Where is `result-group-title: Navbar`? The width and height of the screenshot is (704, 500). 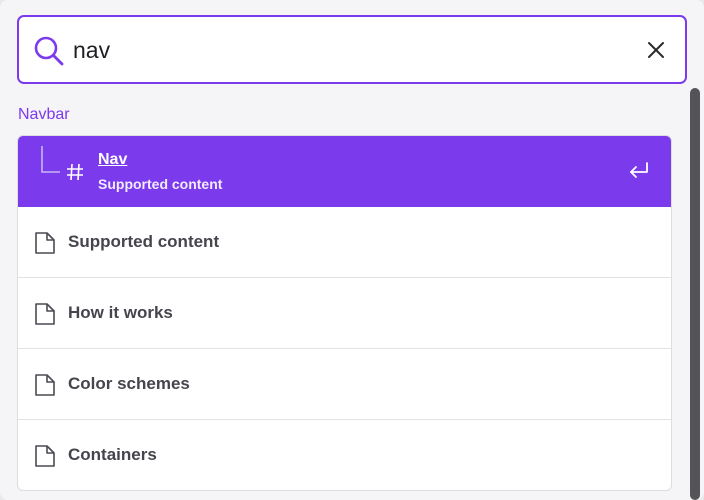 result-group-title: Navbar is located at coordinates (44, 114).